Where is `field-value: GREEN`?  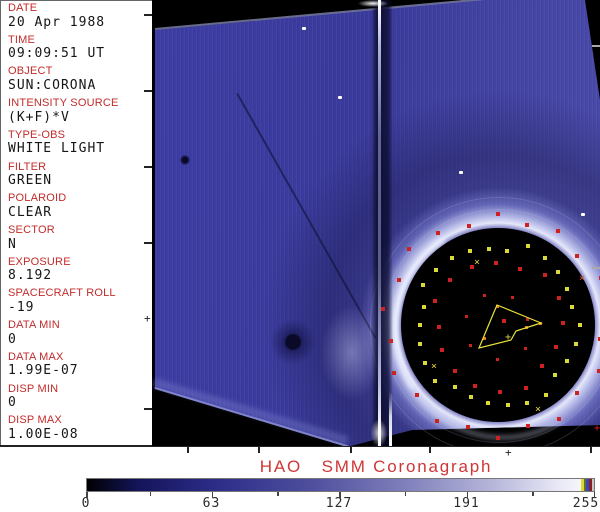
field-value: GREEN is located at coordinates (30, 181).